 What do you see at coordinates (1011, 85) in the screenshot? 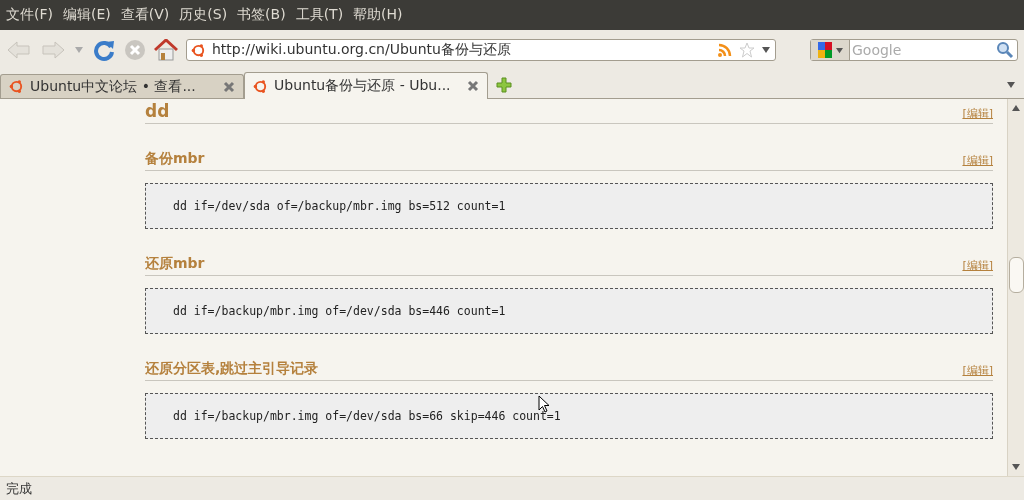
I see `tab-list-caret-icon` at bounding box center [1011, 85].